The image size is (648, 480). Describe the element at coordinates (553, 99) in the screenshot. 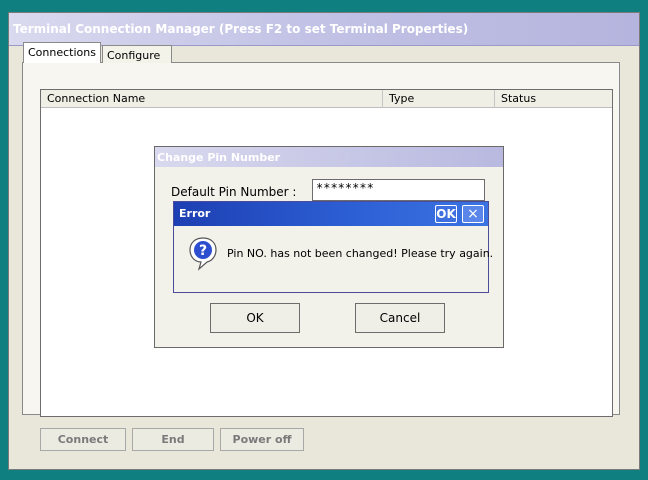

I see `column-header-status: Status` at that location.